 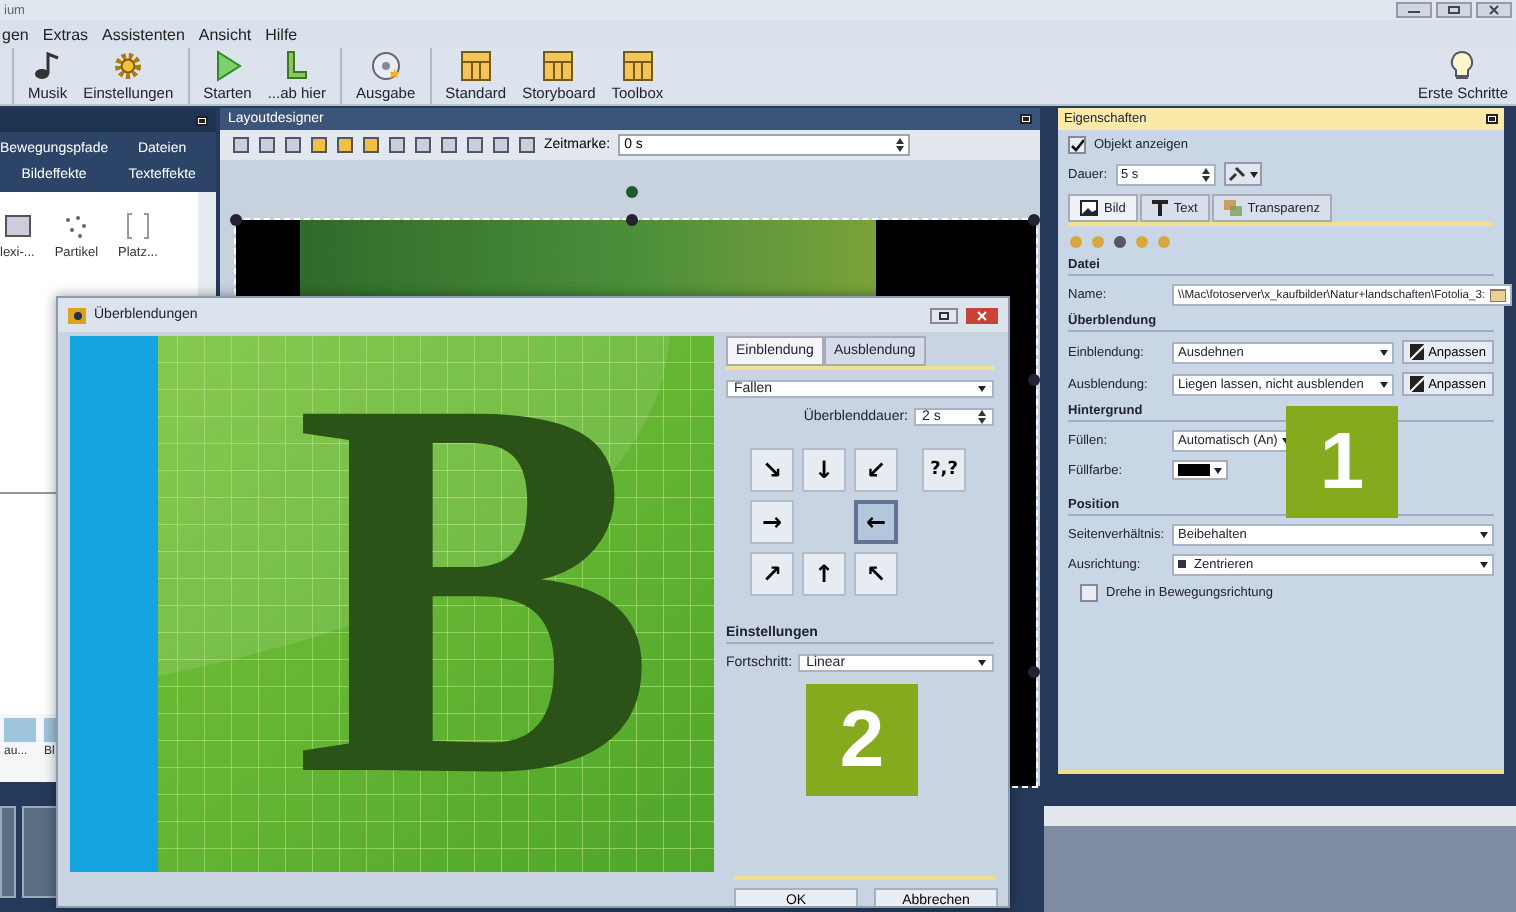 What do you see at coordinates (1414, 10) in the screenshot?
I see `minimize-icon` at bounding box center [1414, 10].